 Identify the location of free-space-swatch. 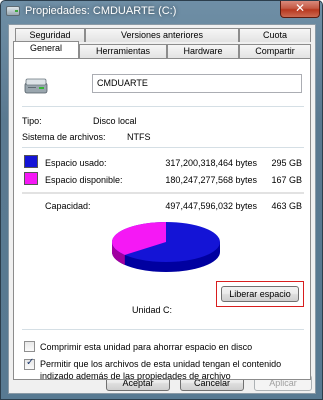
(31, 178).